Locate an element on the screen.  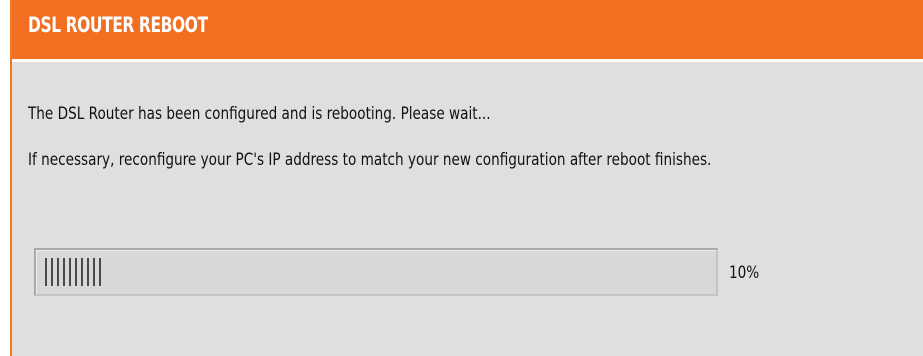
reboot-progress-fill is located at coordinates (75, 272).